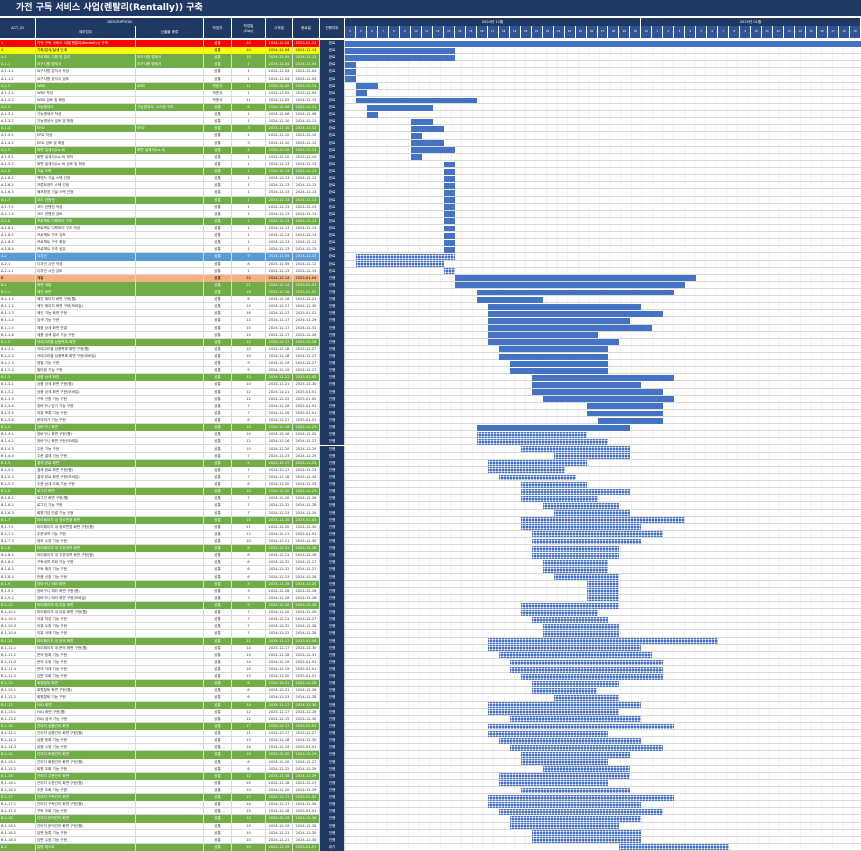 Image resolution: width=861 pixels, height=851 pixels. What do you see at coordinates (279, 534) in the screenshot?
I see `cell-start: 2024-12-21` at bounding box center [279, 534].